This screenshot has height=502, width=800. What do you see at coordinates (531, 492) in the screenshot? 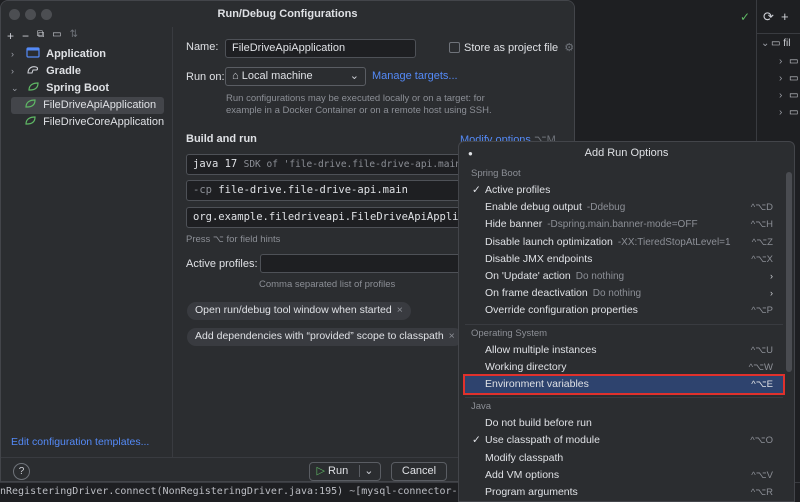
I see `option-label: Program arguments` at bounding box center [531, 492].